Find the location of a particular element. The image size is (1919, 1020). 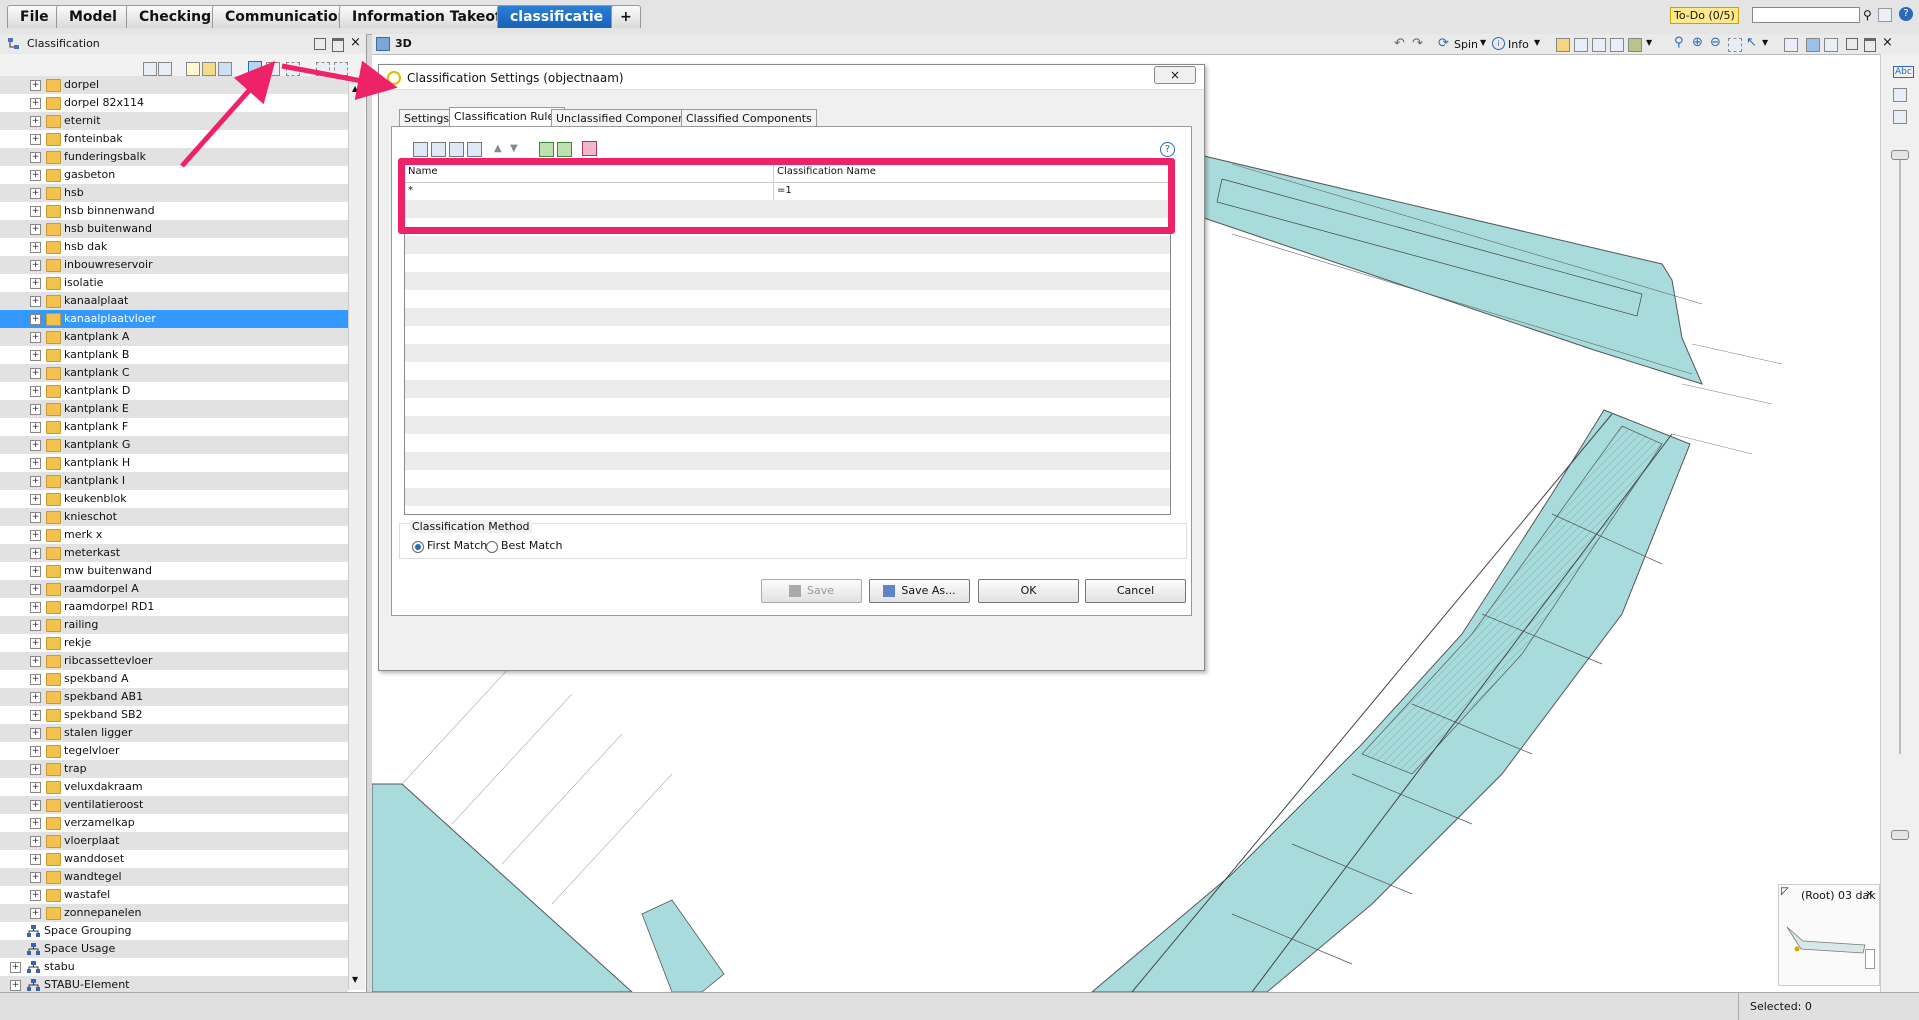

tree-item: + kantplank B is located at coordinates (174, 355).